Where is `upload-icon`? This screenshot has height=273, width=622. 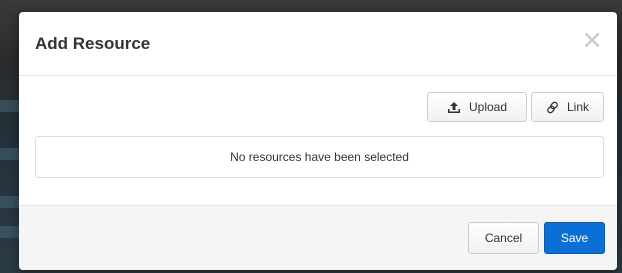
upload-icon is located at coordinates (454, 107).